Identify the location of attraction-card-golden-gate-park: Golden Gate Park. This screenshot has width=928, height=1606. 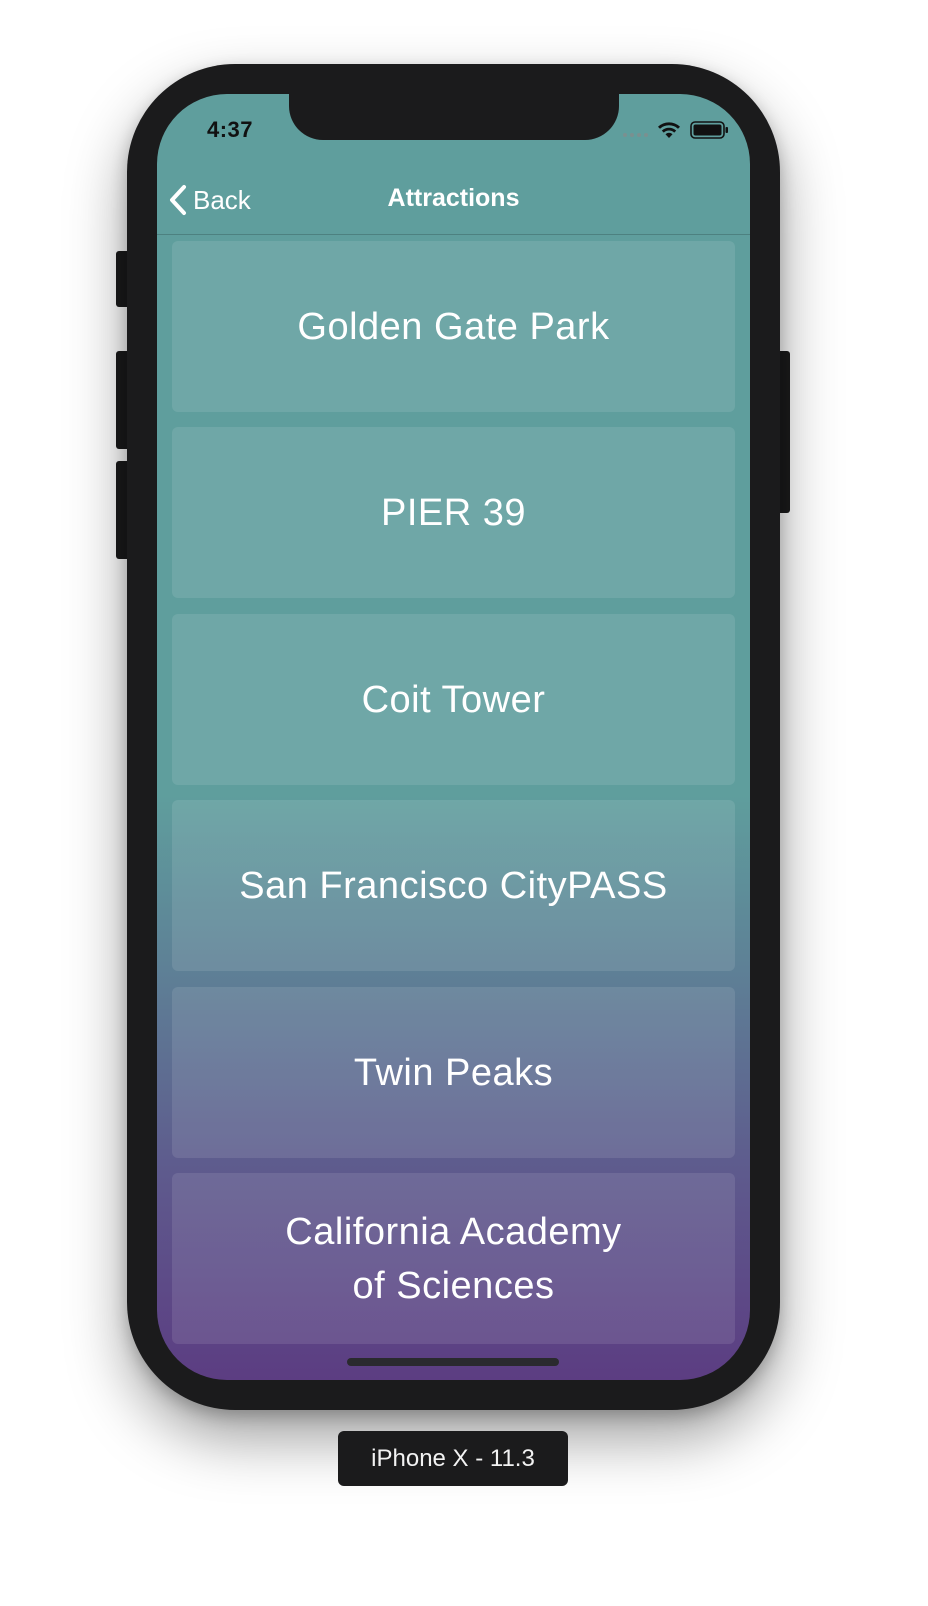
(453, 326).